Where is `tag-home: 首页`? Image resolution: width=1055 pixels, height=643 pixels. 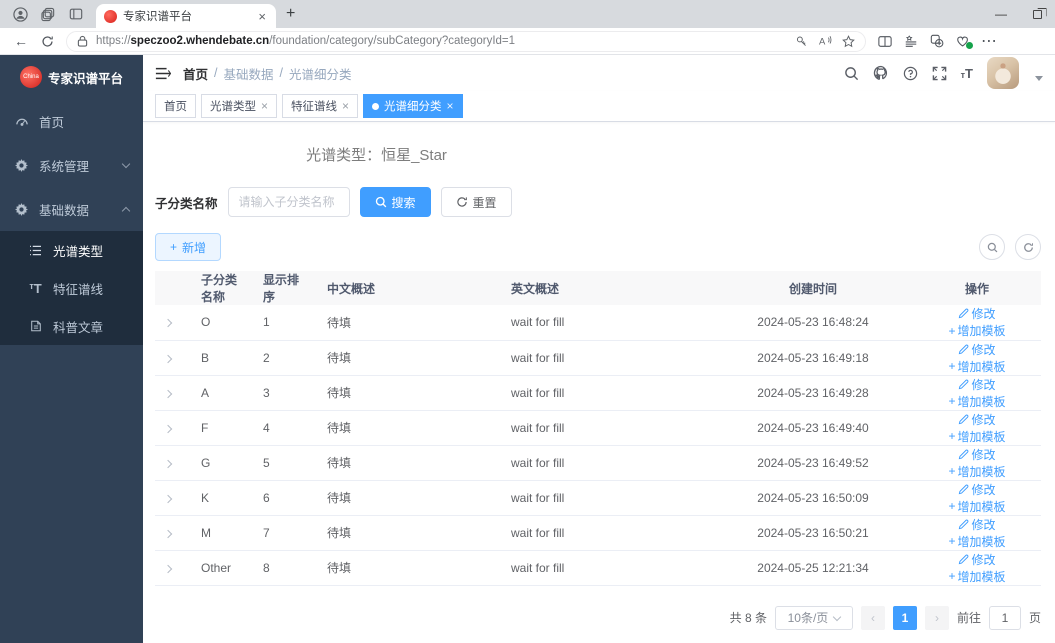 tag-home: 首页 is located at coordinates (175, 106).